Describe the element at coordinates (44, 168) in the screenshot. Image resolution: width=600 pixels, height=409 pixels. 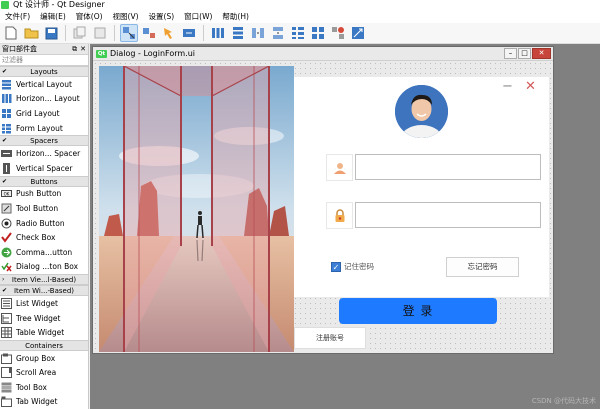
I see `widget-vertical-spacer: Vertical Spacer` at that location.